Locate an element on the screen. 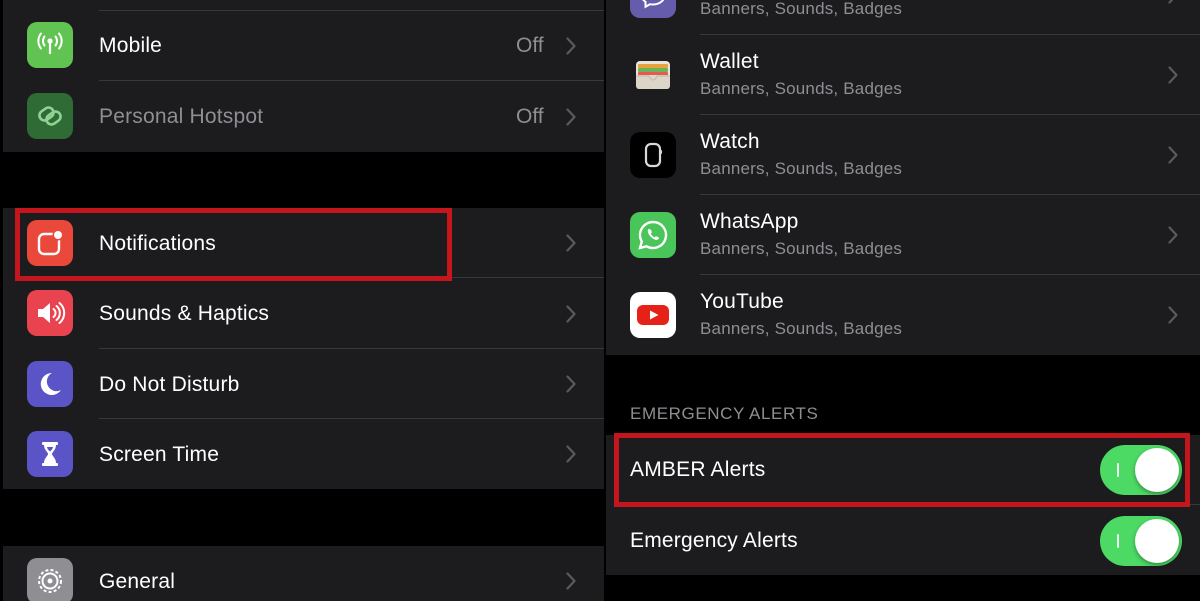 Image resolution: width=1200 pixels, height=601 pixels. app-row-wallet: Wallet Banners, Sounds, Badges is located at coordinates (903, 75).